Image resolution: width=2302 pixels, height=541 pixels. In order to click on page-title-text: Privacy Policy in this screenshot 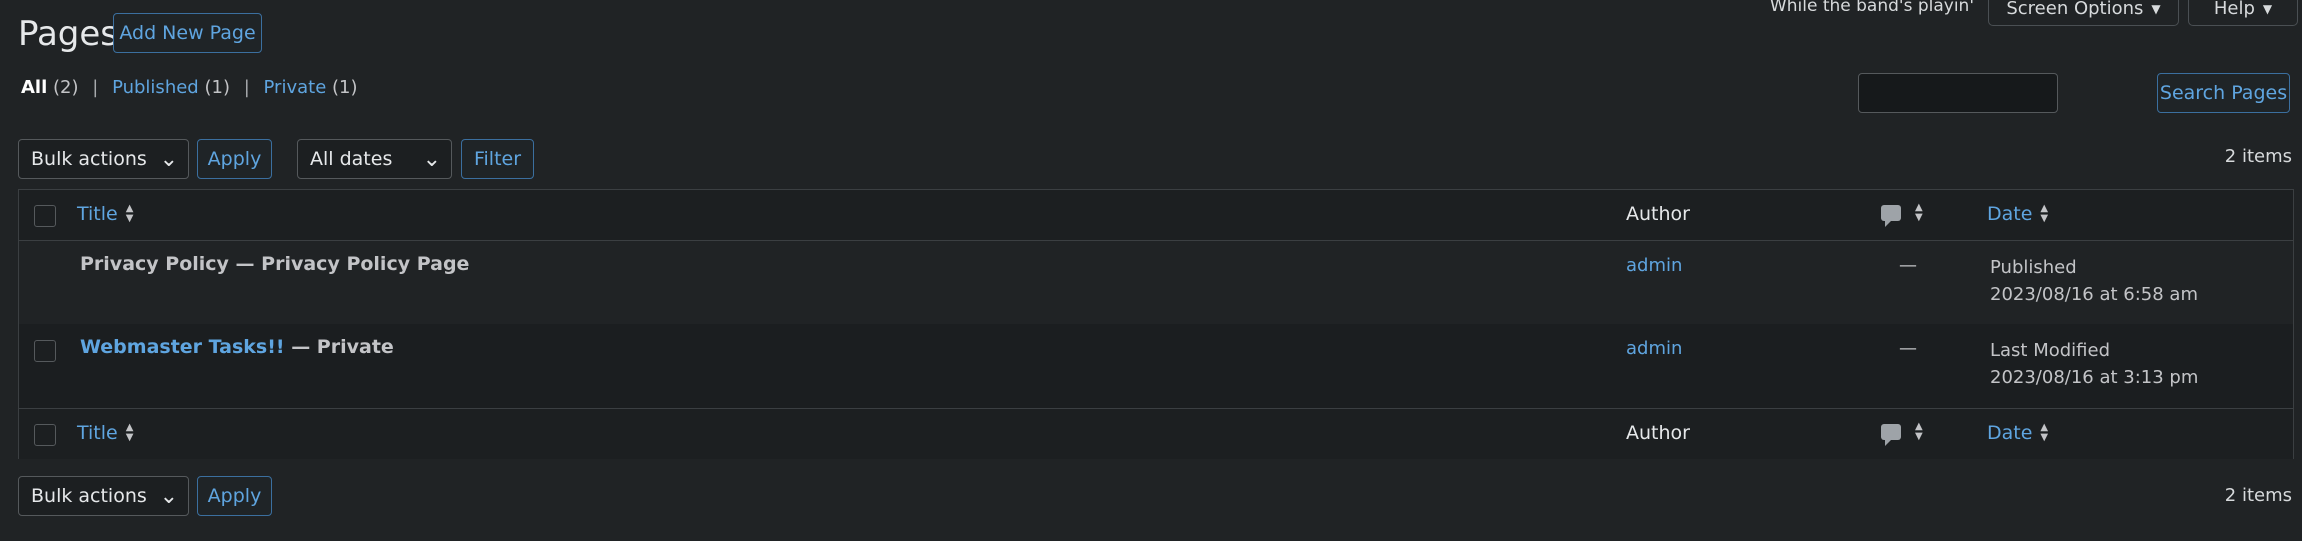, I will do `click(154, 264)`.